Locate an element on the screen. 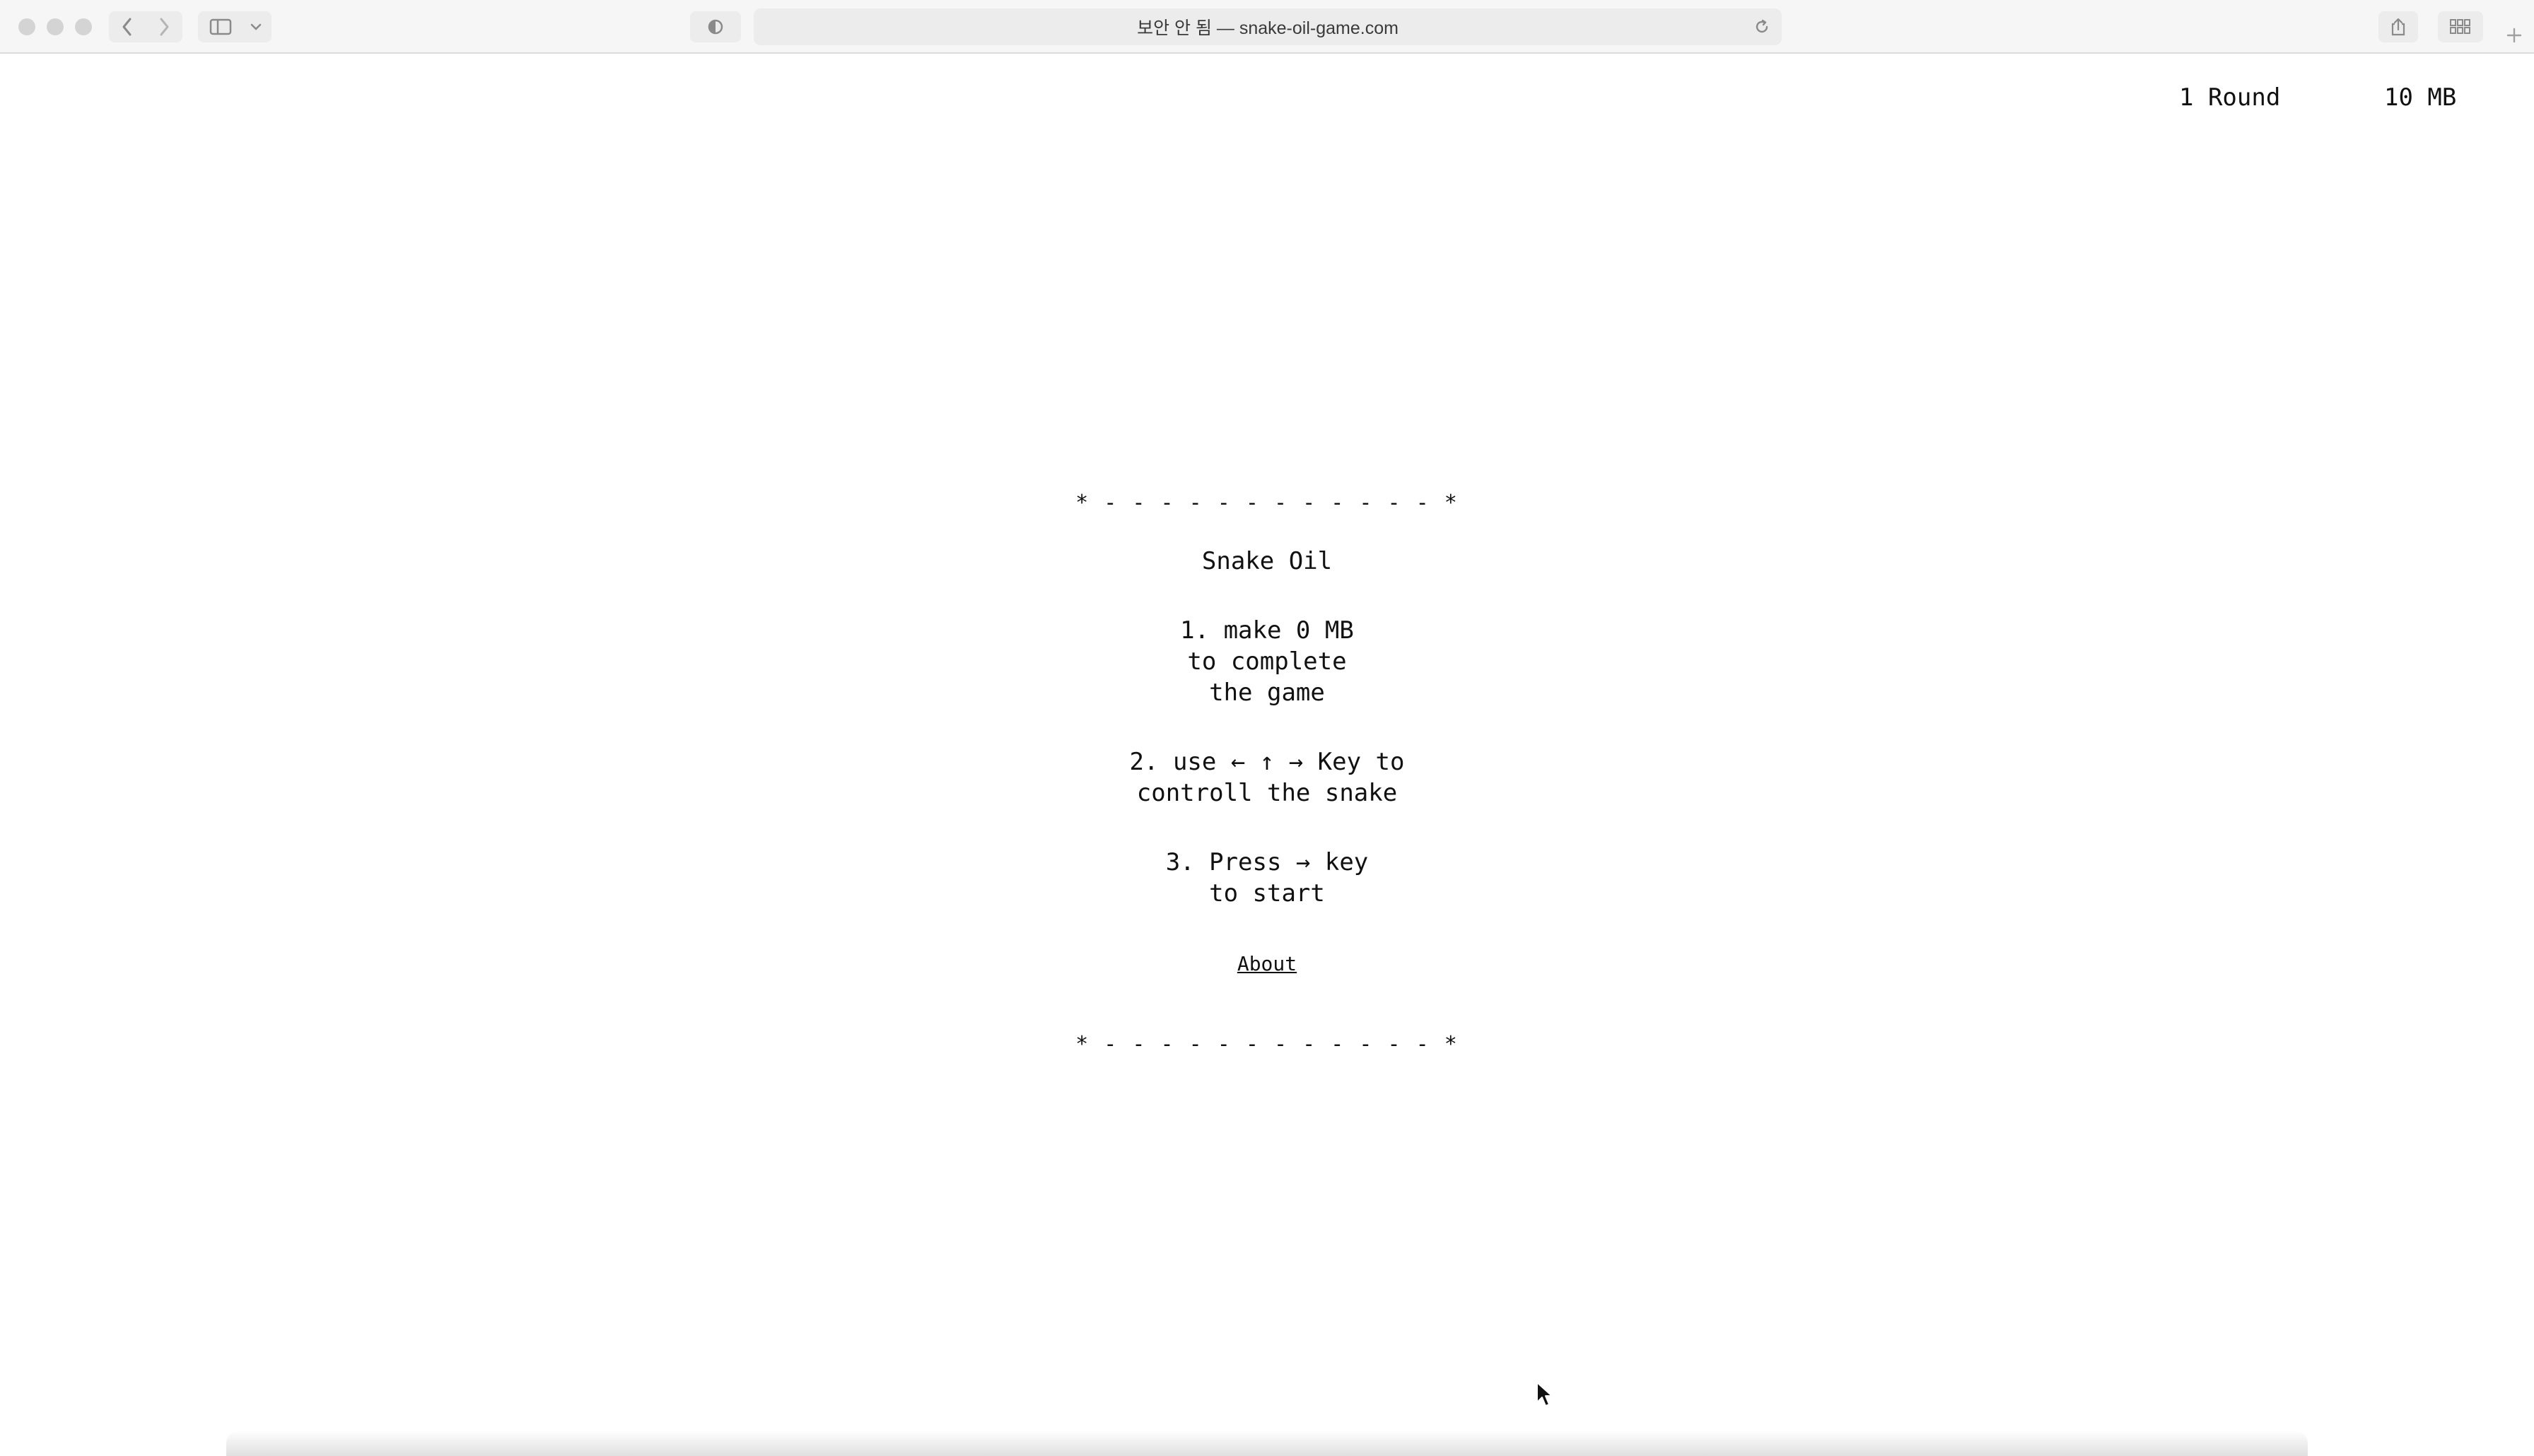 Image resolution: width=2534 pixels, height=1456 pixels. sidebar-menu-button is located at coordinates (256, 27).